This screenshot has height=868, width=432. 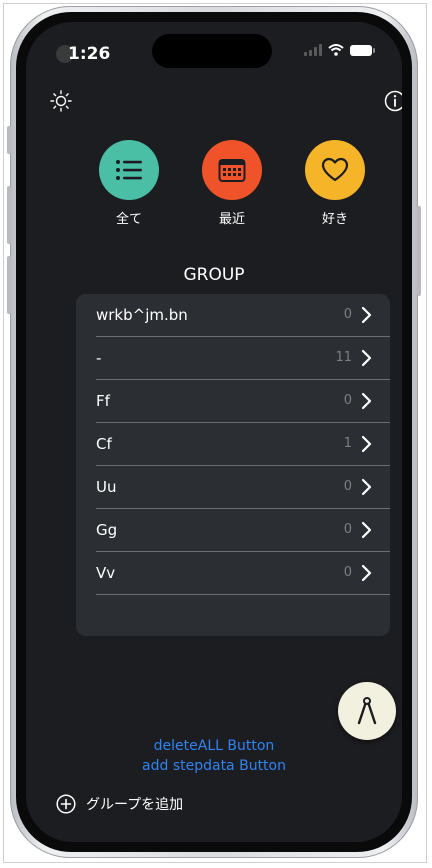 What do you see at coordinates (106, 573) in the screenshot?
I see `group-row-name: Vv` at bounding box center [106, 573].